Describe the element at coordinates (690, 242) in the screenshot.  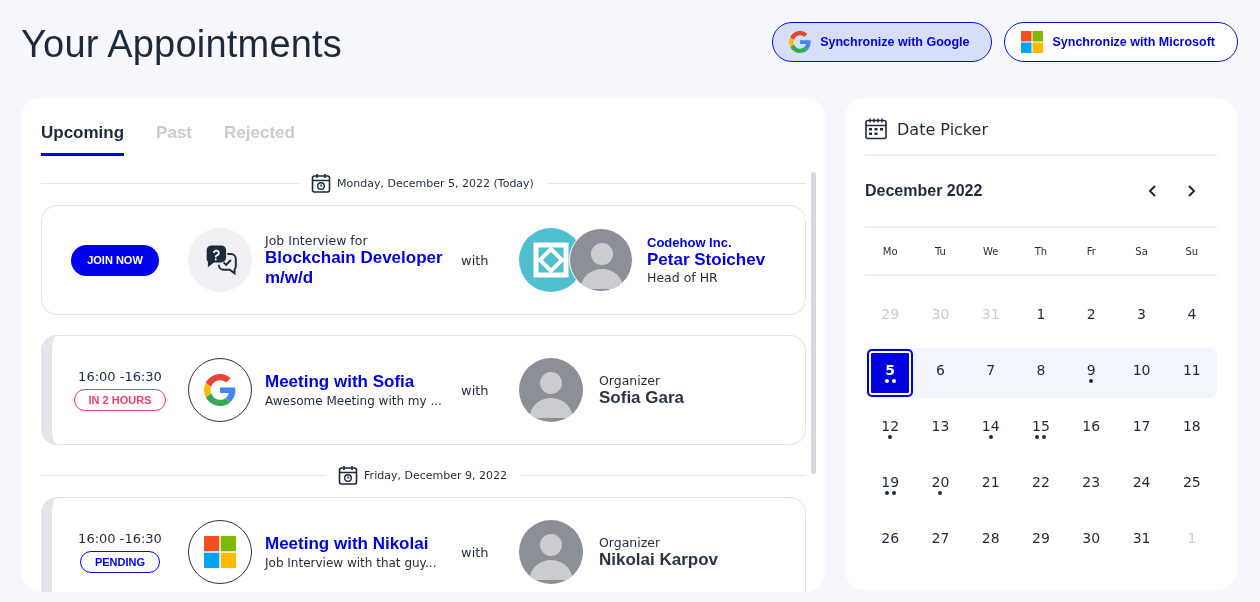
I see `company-name: Codehow Inc.` at that location.